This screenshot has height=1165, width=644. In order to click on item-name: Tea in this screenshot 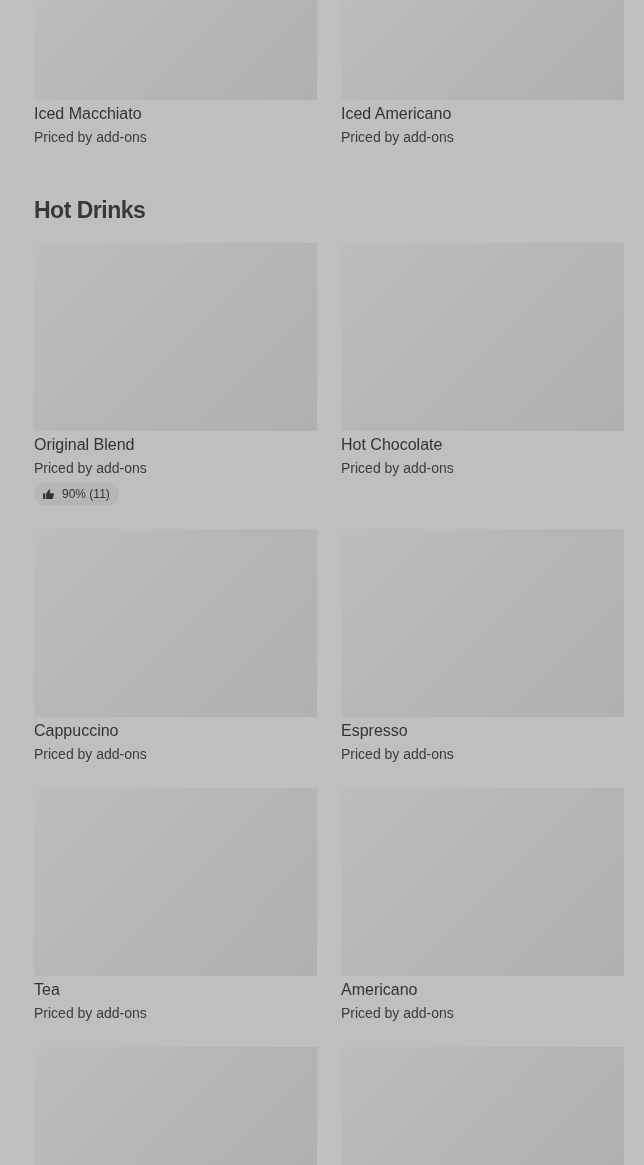, I will do `click(47, 990)`.